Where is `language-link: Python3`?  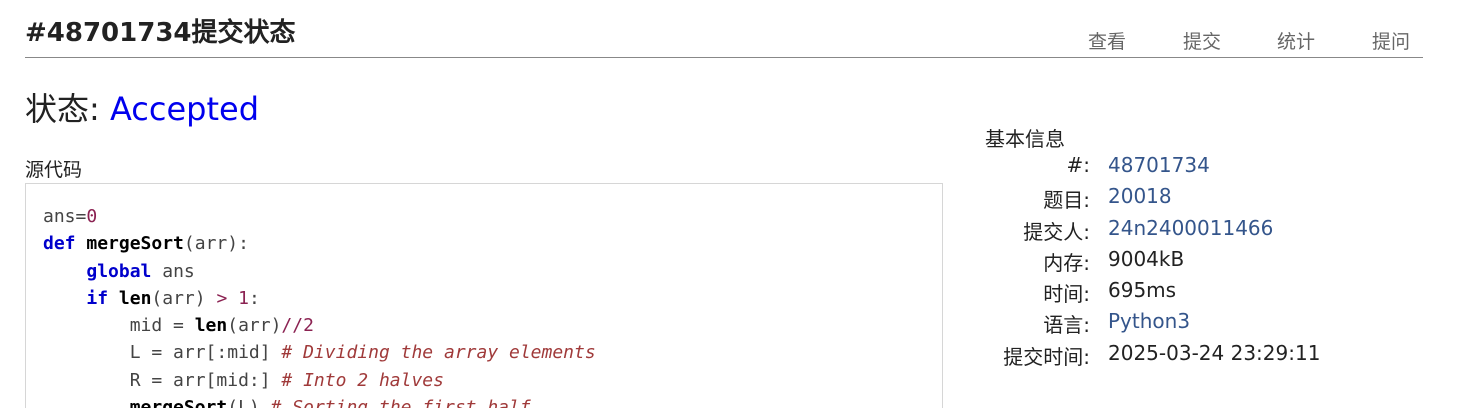 language-link: Python3 is located at coordinates (1149, 321).